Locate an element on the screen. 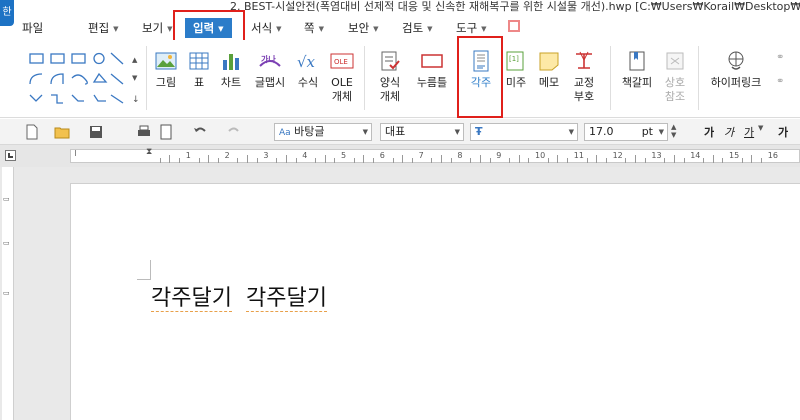  insert-wordart-button: 가나 글맵시 is located at coordinates (270, 70).